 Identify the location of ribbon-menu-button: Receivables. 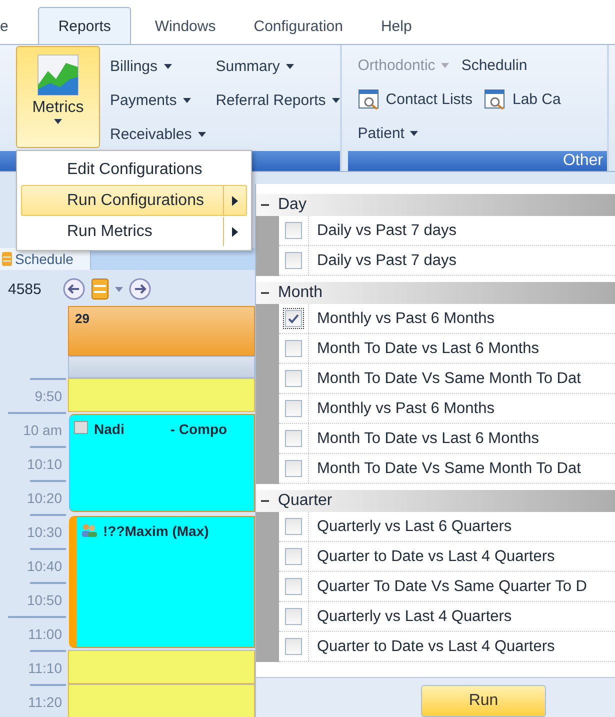
(158, 134).